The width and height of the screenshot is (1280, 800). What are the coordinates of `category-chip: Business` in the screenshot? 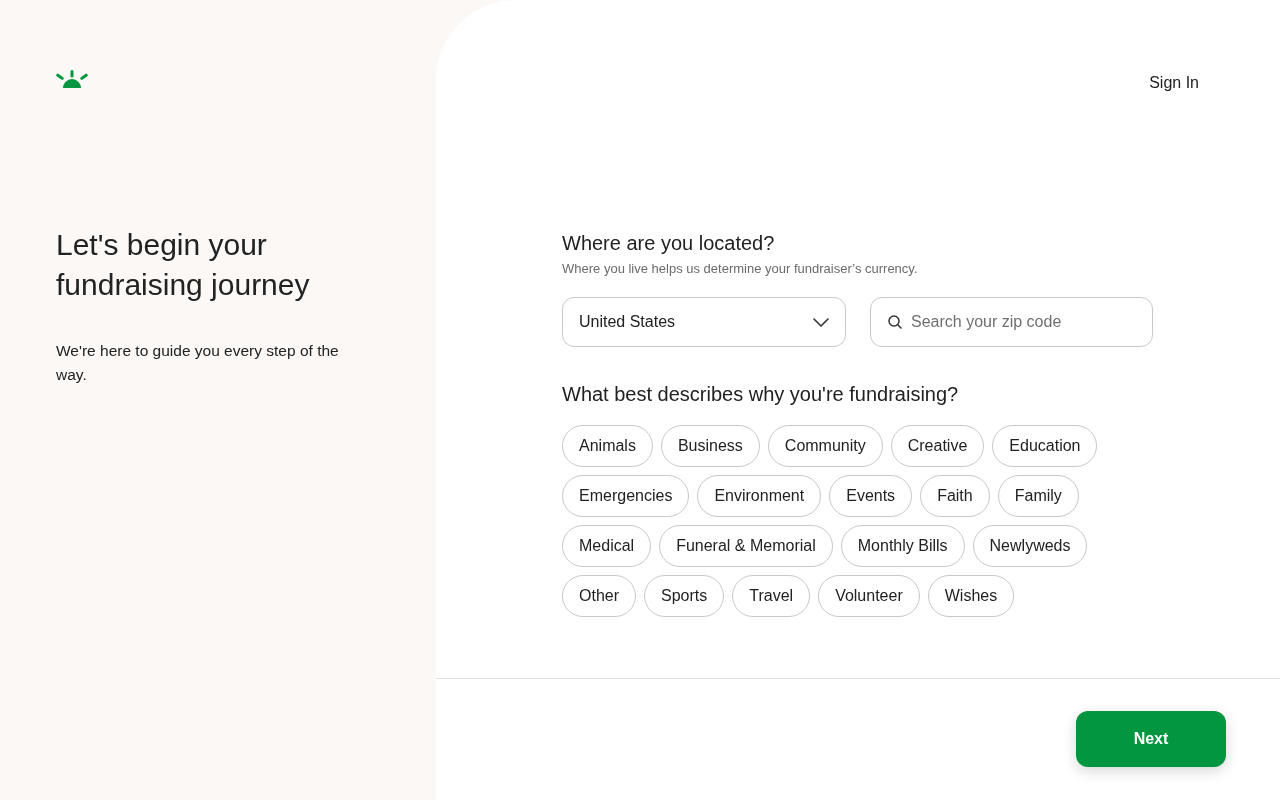 It's located at (710, 446).